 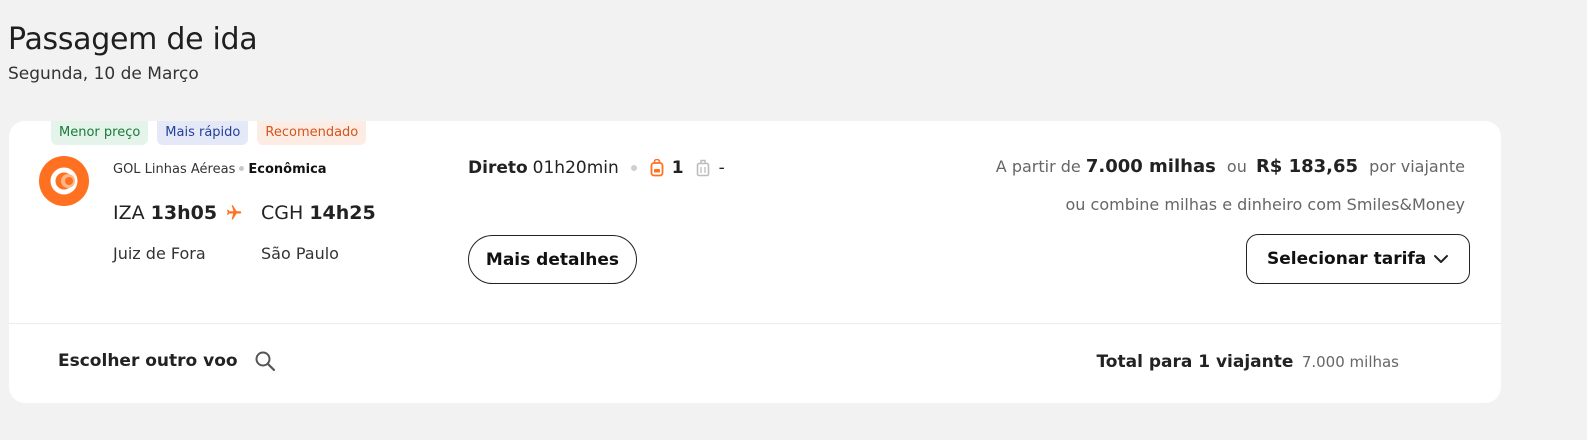 What do you see at coordinates (677, 168) in the screenshot?
I see `carry-on-count: 1` at bounding box center [677, 168].